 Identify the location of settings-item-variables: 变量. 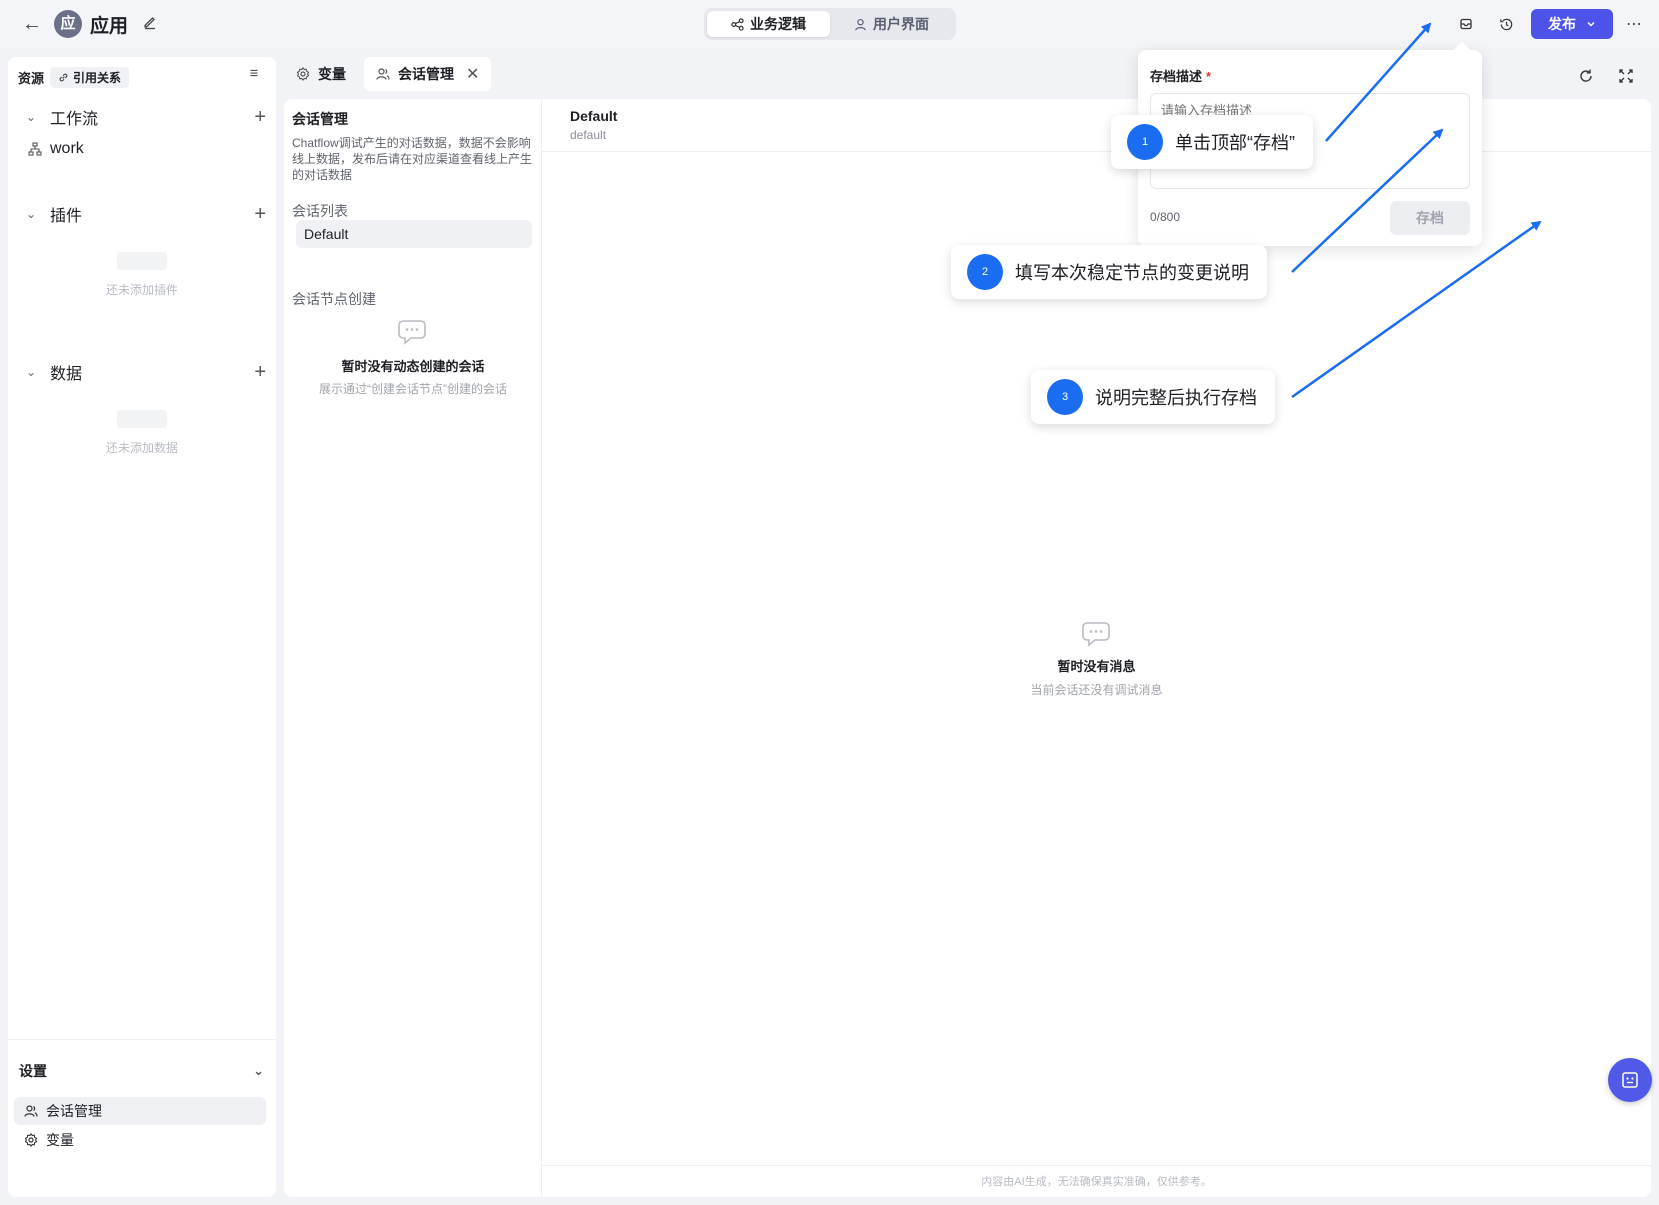
(140, 1140).